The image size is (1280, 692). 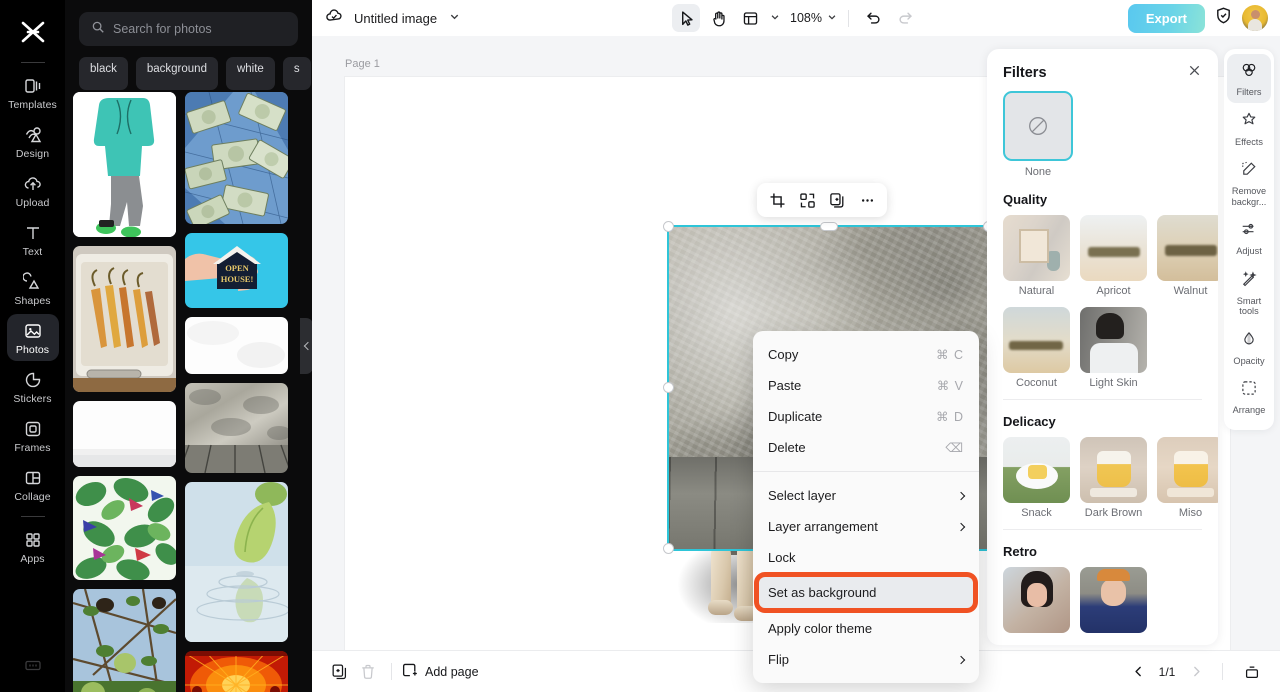 What do you see at coordinates (750, 18) in the screenshot?
I see `layout-tool` at bounding box center [750, 18].